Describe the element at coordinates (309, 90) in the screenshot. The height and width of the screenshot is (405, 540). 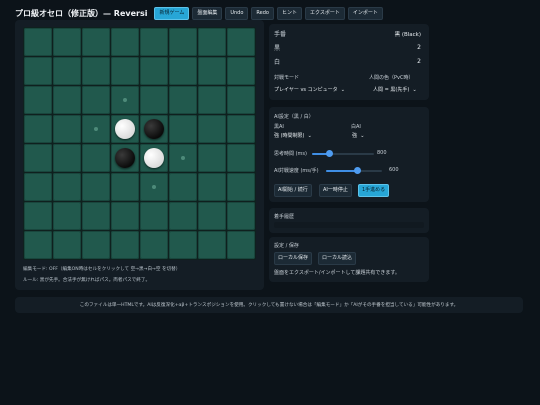
I see `mode-select: プレイヤー vs コンピュータ ⌄` at that location.